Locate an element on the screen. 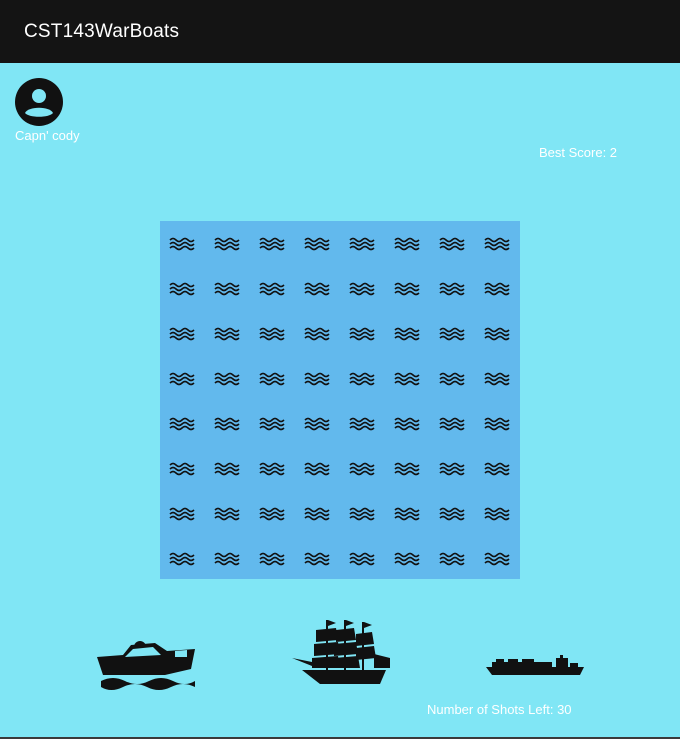 The height and width of the screenshot is (739, 680). cargo-ship-icon is located at coordinates (535, 666).